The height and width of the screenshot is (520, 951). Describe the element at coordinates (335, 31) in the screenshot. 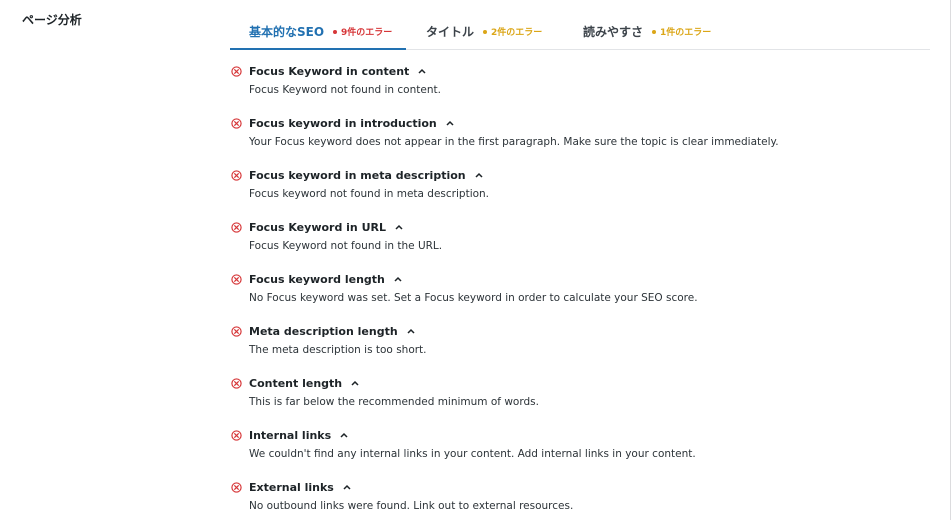

I see `error-dot-icon` at that location.